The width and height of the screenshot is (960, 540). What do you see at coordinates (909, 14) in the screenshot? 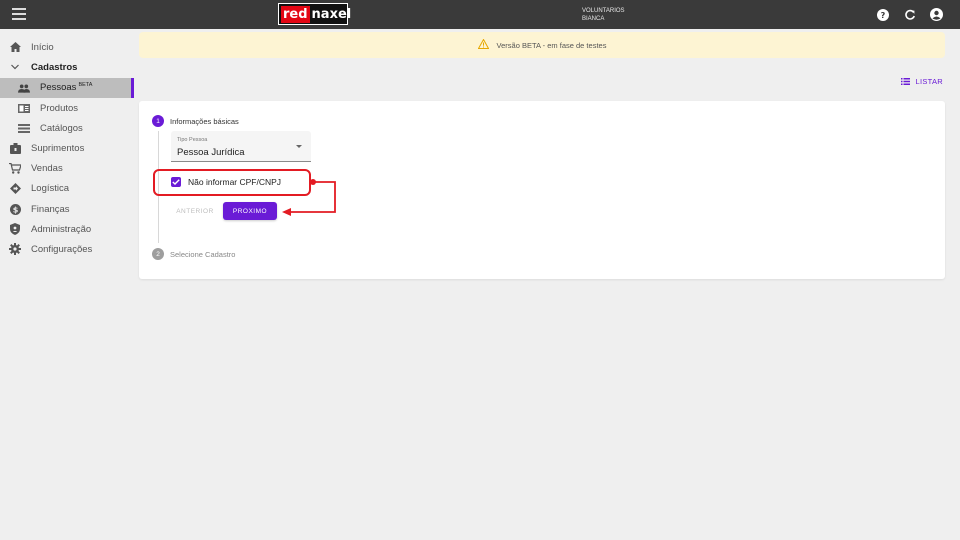
I see `refresh-icon` at bounding box center [909, 14].